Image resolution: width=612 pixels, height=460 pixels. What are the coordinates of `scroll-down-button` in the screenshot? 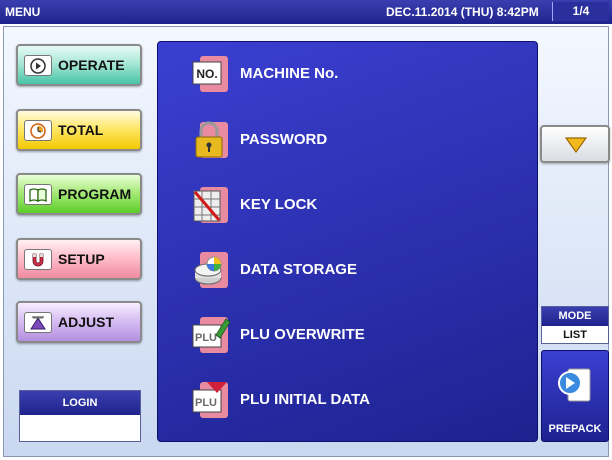 It's located at (575, 144).